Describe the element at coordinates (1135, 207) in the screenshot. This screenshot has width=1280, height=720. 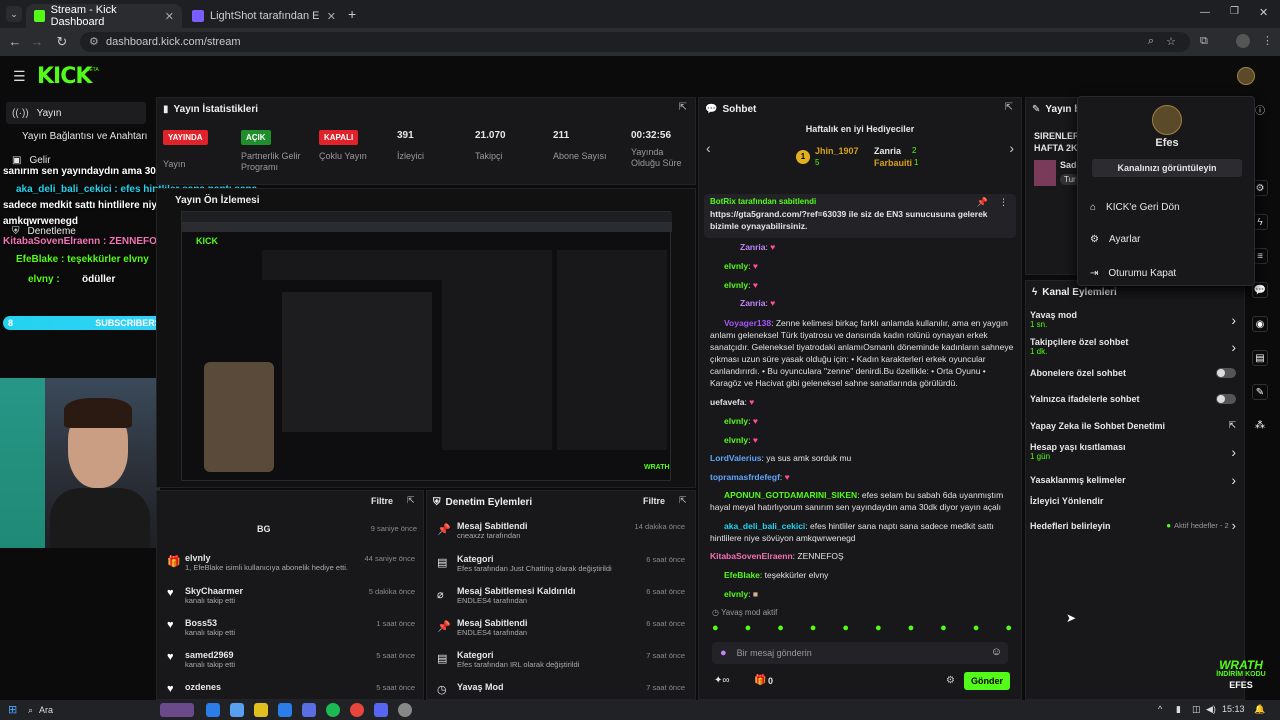
I see `menu-item-back-to-kick: ⌂ KICK'e Geri Dön` at that location.